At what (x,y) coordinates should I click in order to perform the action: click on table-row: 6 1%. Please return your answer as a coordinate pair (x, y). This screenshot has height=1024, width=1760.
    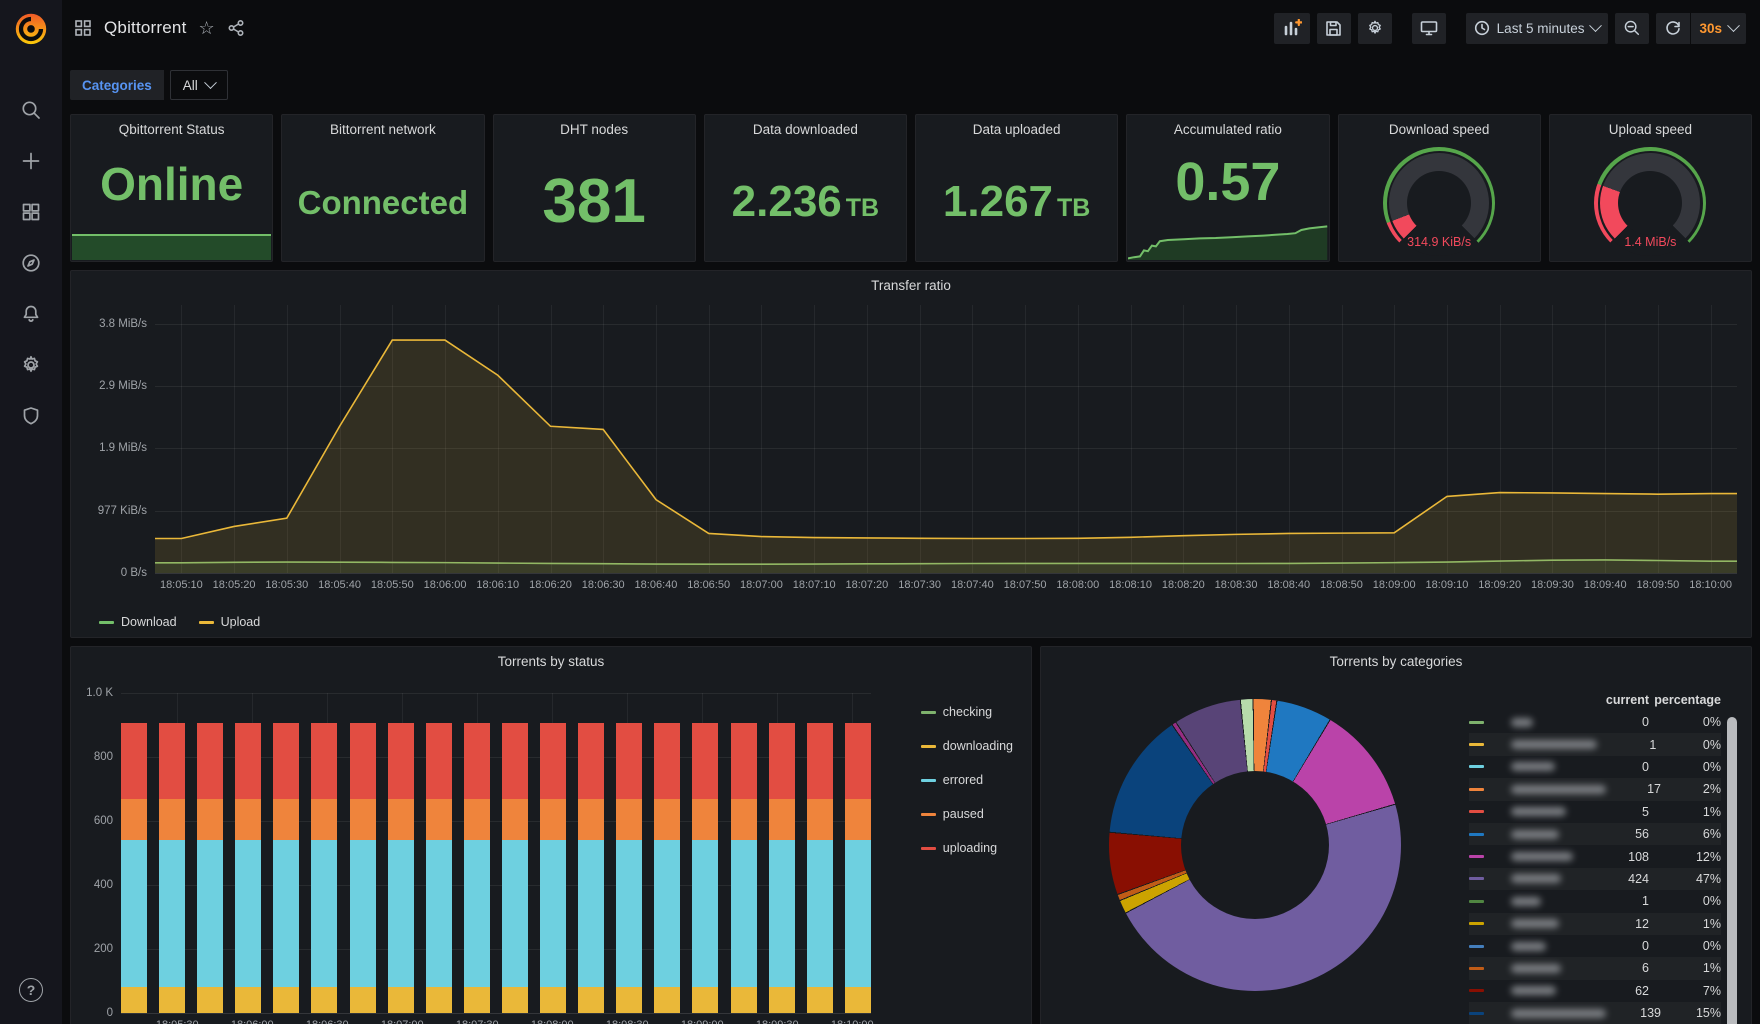
    Looking at the image, I should click on (1595, 968).